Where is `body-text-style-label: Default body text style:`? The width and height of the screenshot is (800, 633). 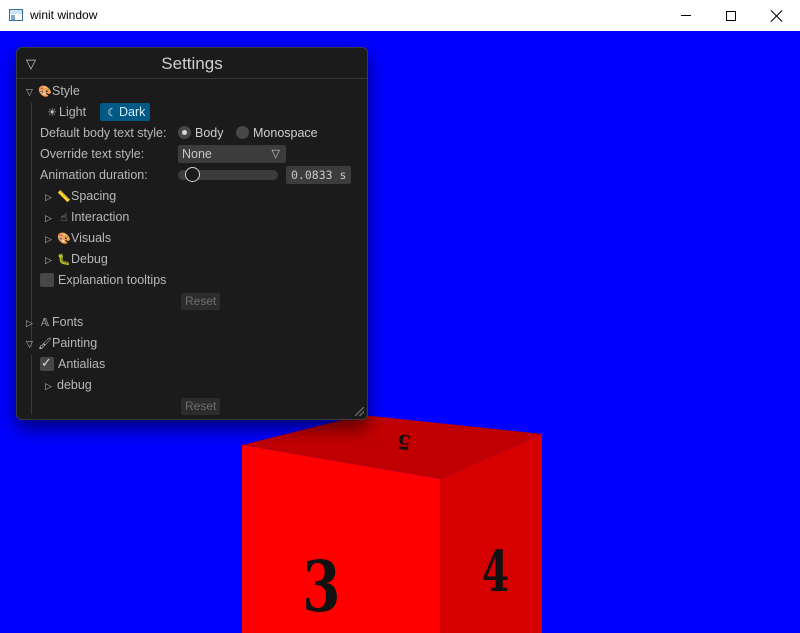
body-text-style-label: Default body text style: is located at coordinates (103, 133).